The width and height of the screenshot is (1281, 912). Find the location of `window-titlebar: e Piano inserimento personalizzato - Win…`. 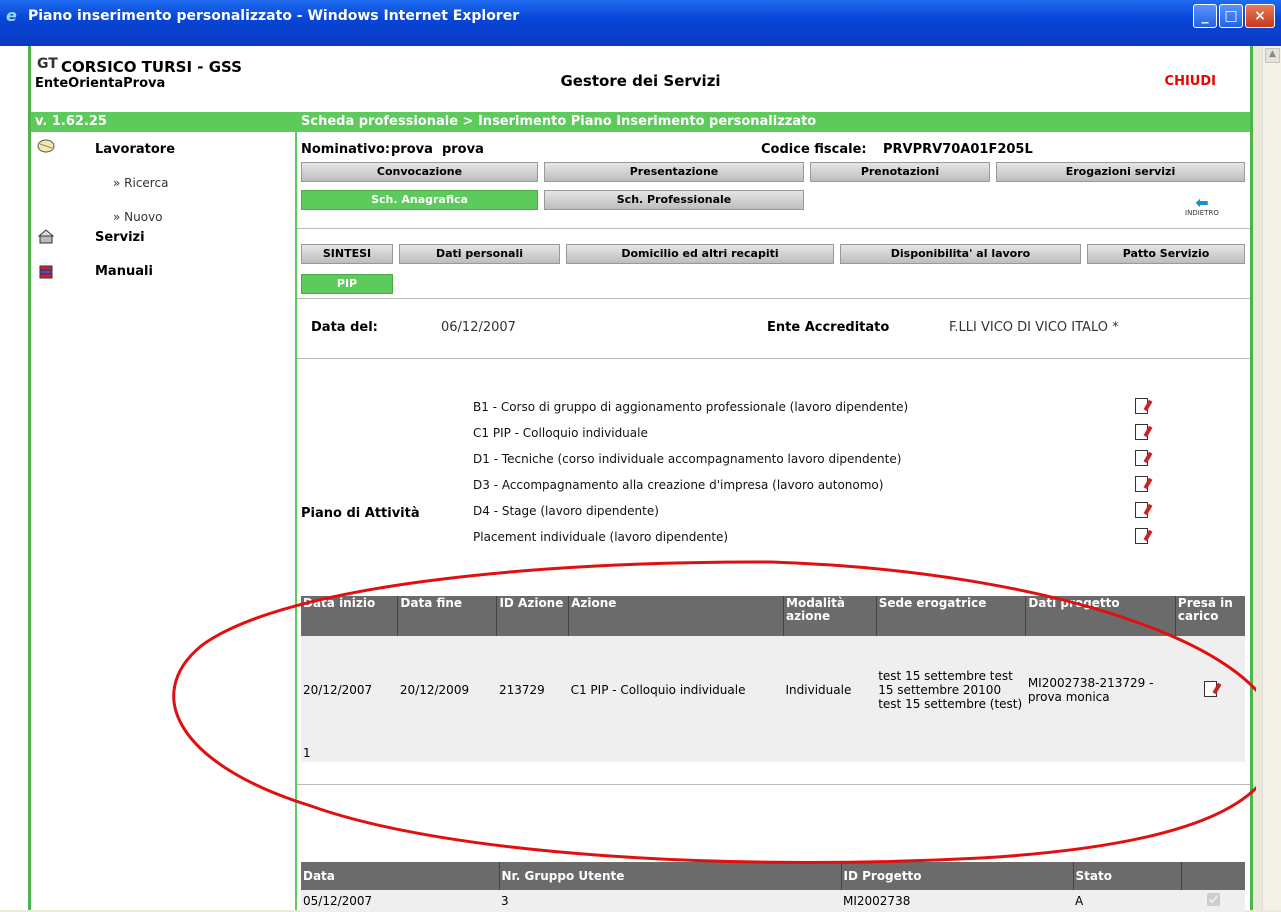

window-titlebar: e Piano inserimento personalizzato - Win… is located at coordinates (640, 23).